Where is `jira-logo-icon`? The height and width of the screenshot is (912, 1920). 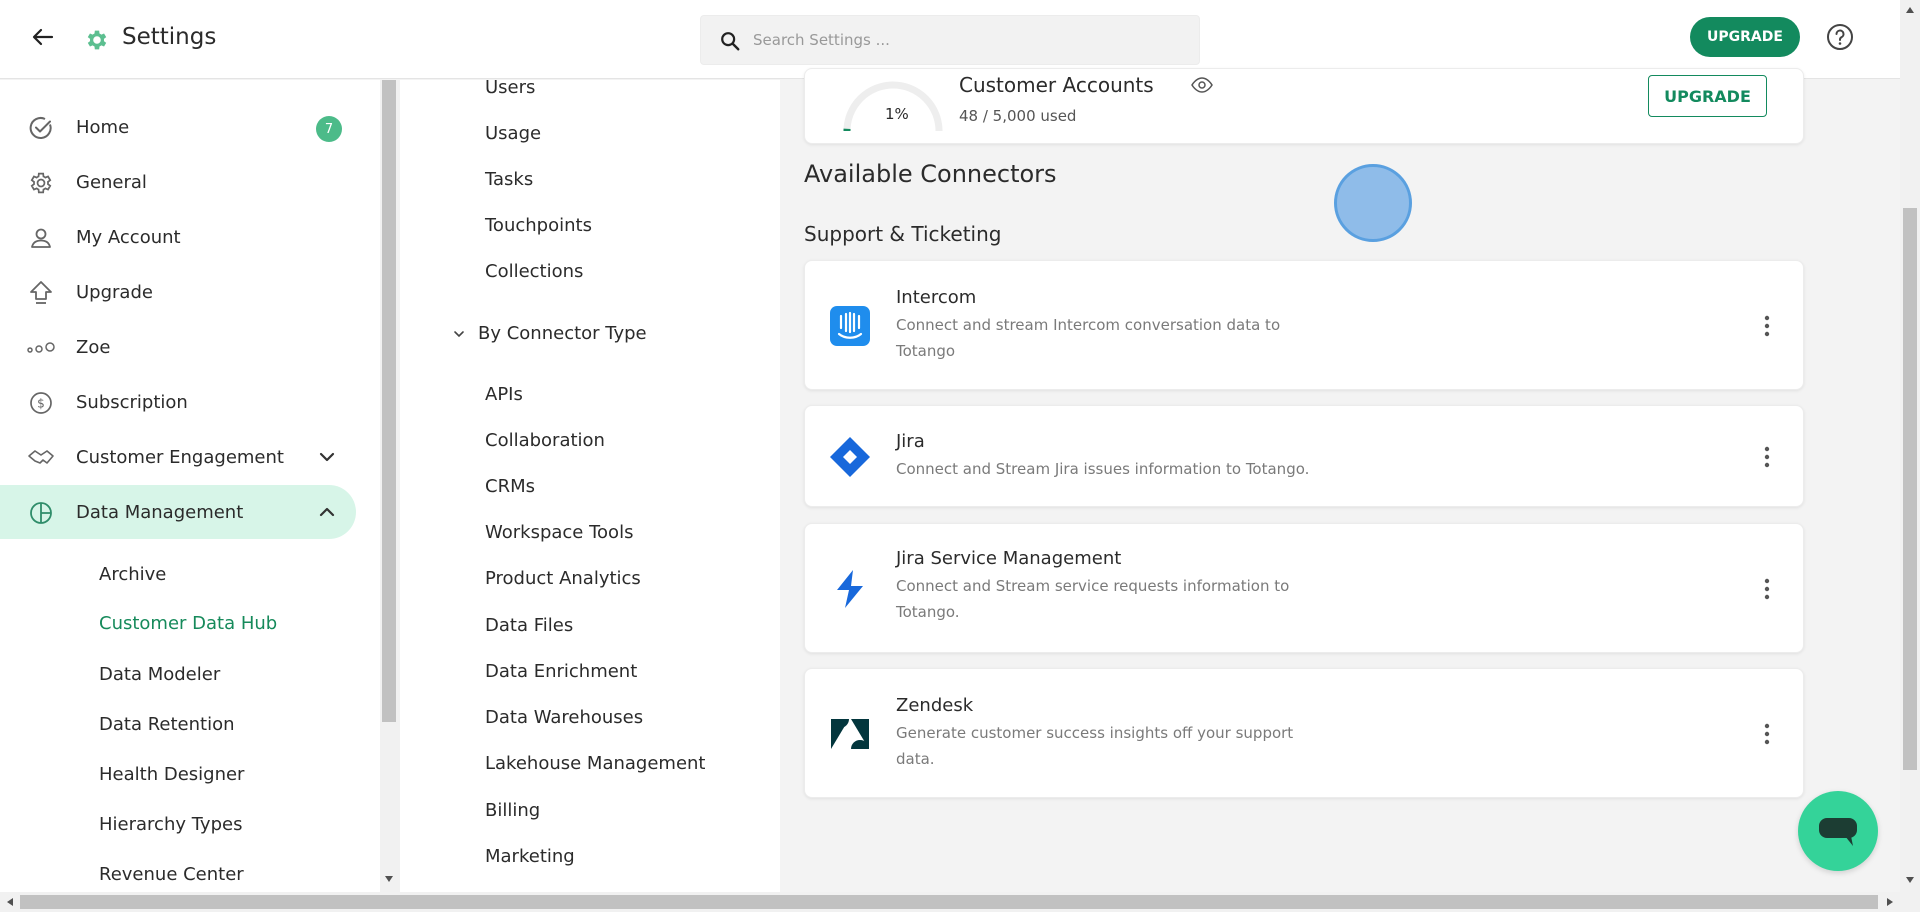 jira-logo-icon is located at coordinates (850, 457).